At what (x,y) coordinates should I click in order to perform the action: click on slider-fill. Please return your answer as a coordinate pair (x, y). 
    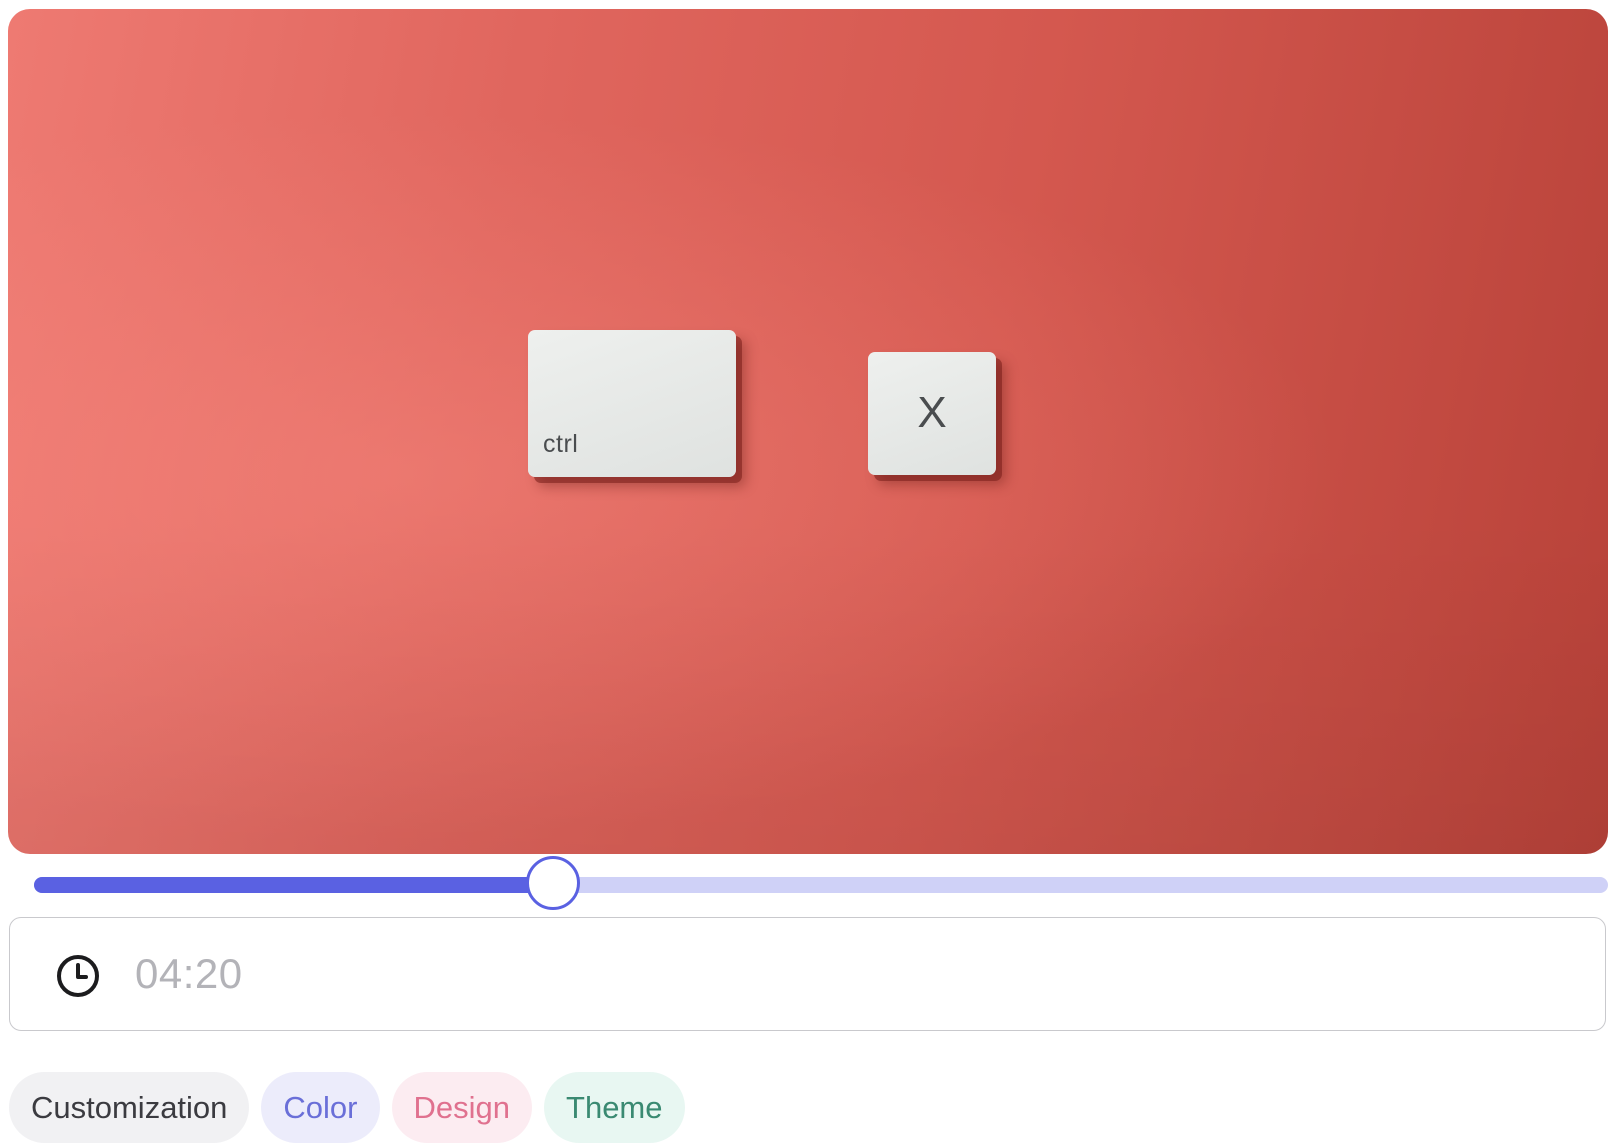
    Looking at the image, I should click on (294, 885).